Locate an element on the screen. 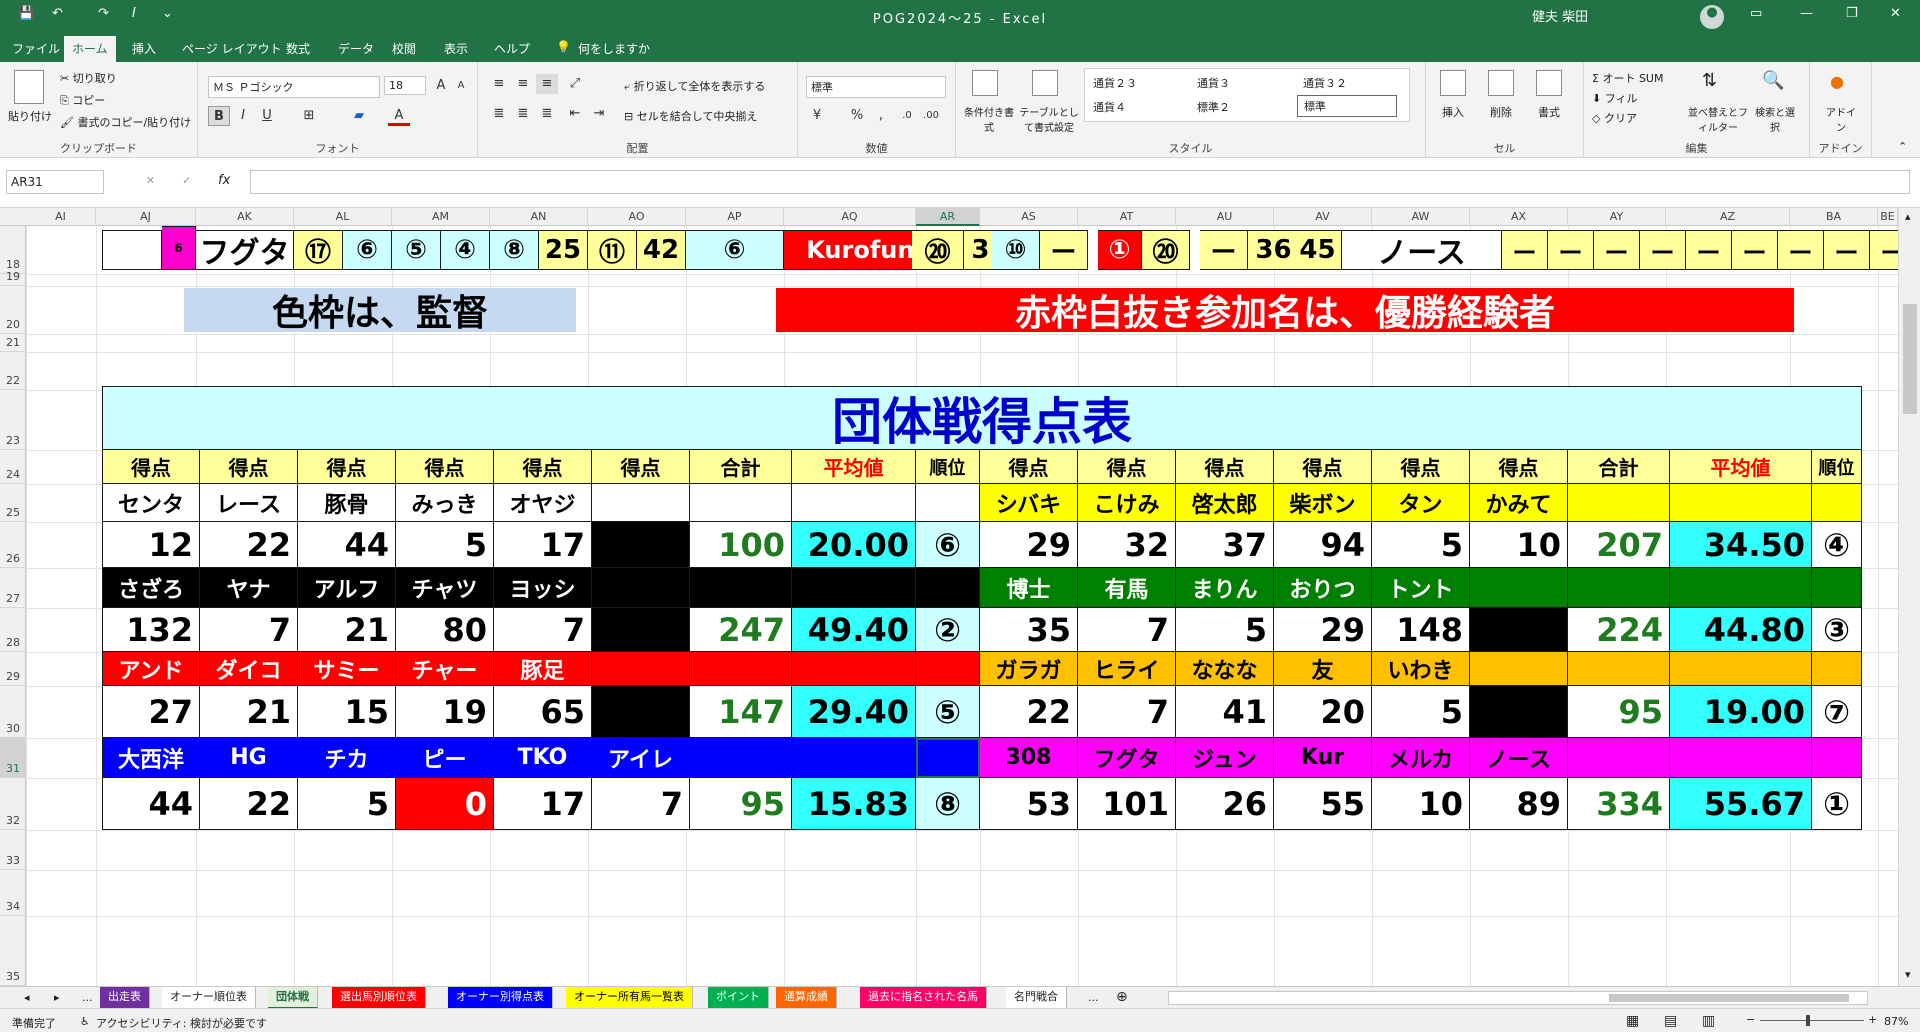 The image size is (1920, 1032). paste-icon is located at coordinates (29, 87).